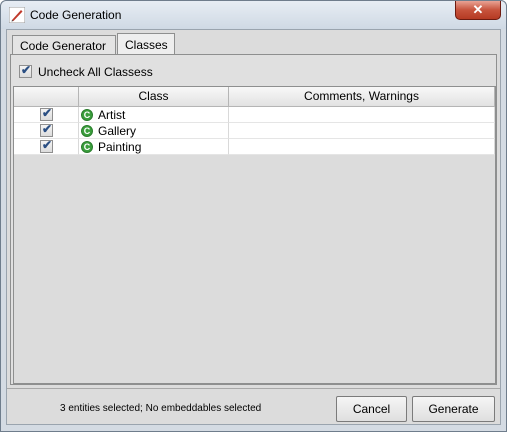 The width and height of the screenshot is (507, 432). I want to click on close-button: ✕, so click(478, 10).